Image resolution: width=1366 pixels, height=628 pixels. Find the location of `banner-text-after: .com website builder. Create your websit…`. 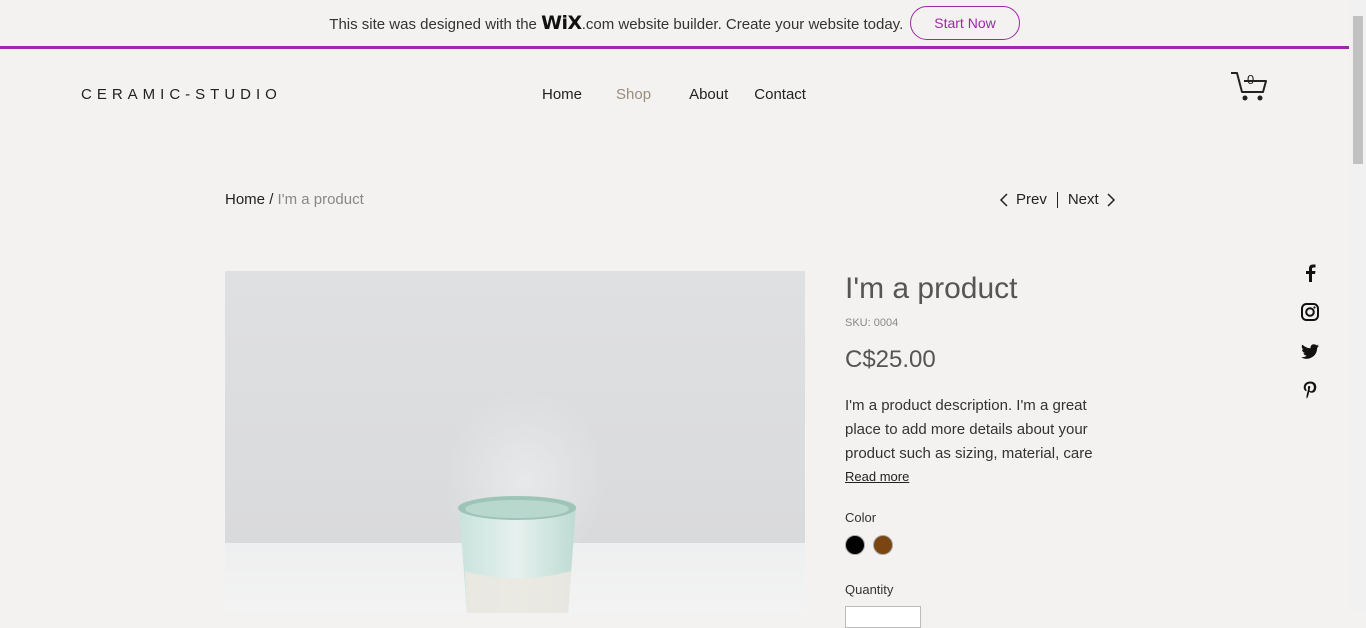

banner-text-after: .com website builder. Create your websit… is located at coordinates (742, 24).